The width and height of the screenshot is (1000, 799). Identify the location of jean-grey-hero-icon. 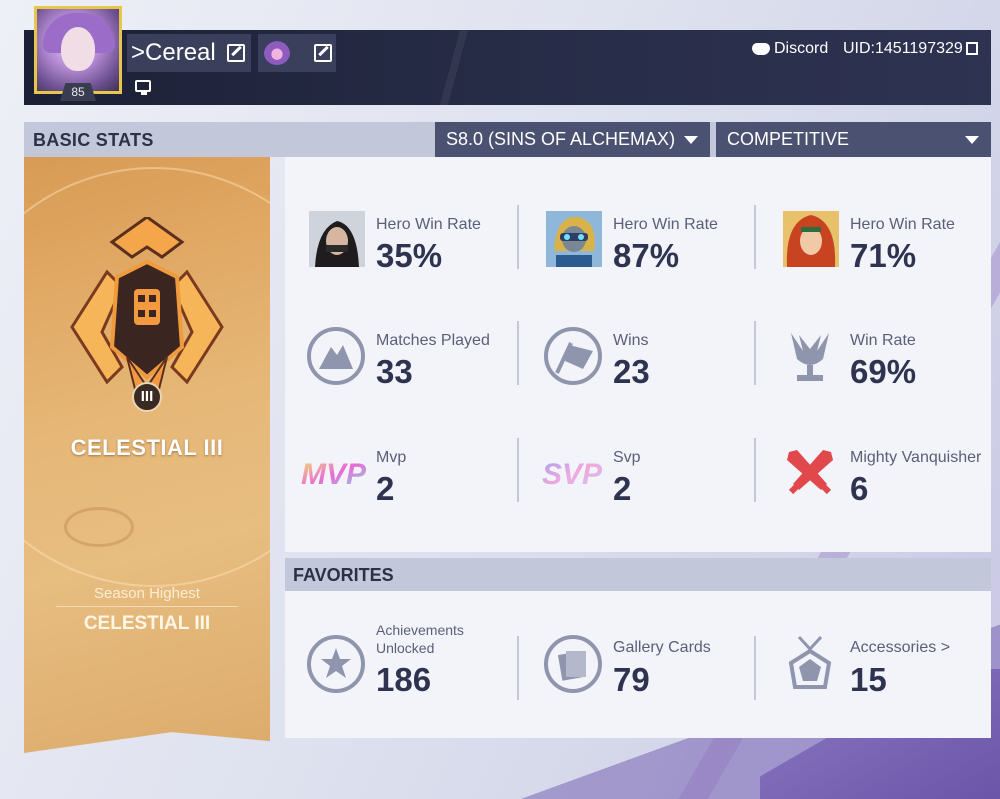
(811, 239).